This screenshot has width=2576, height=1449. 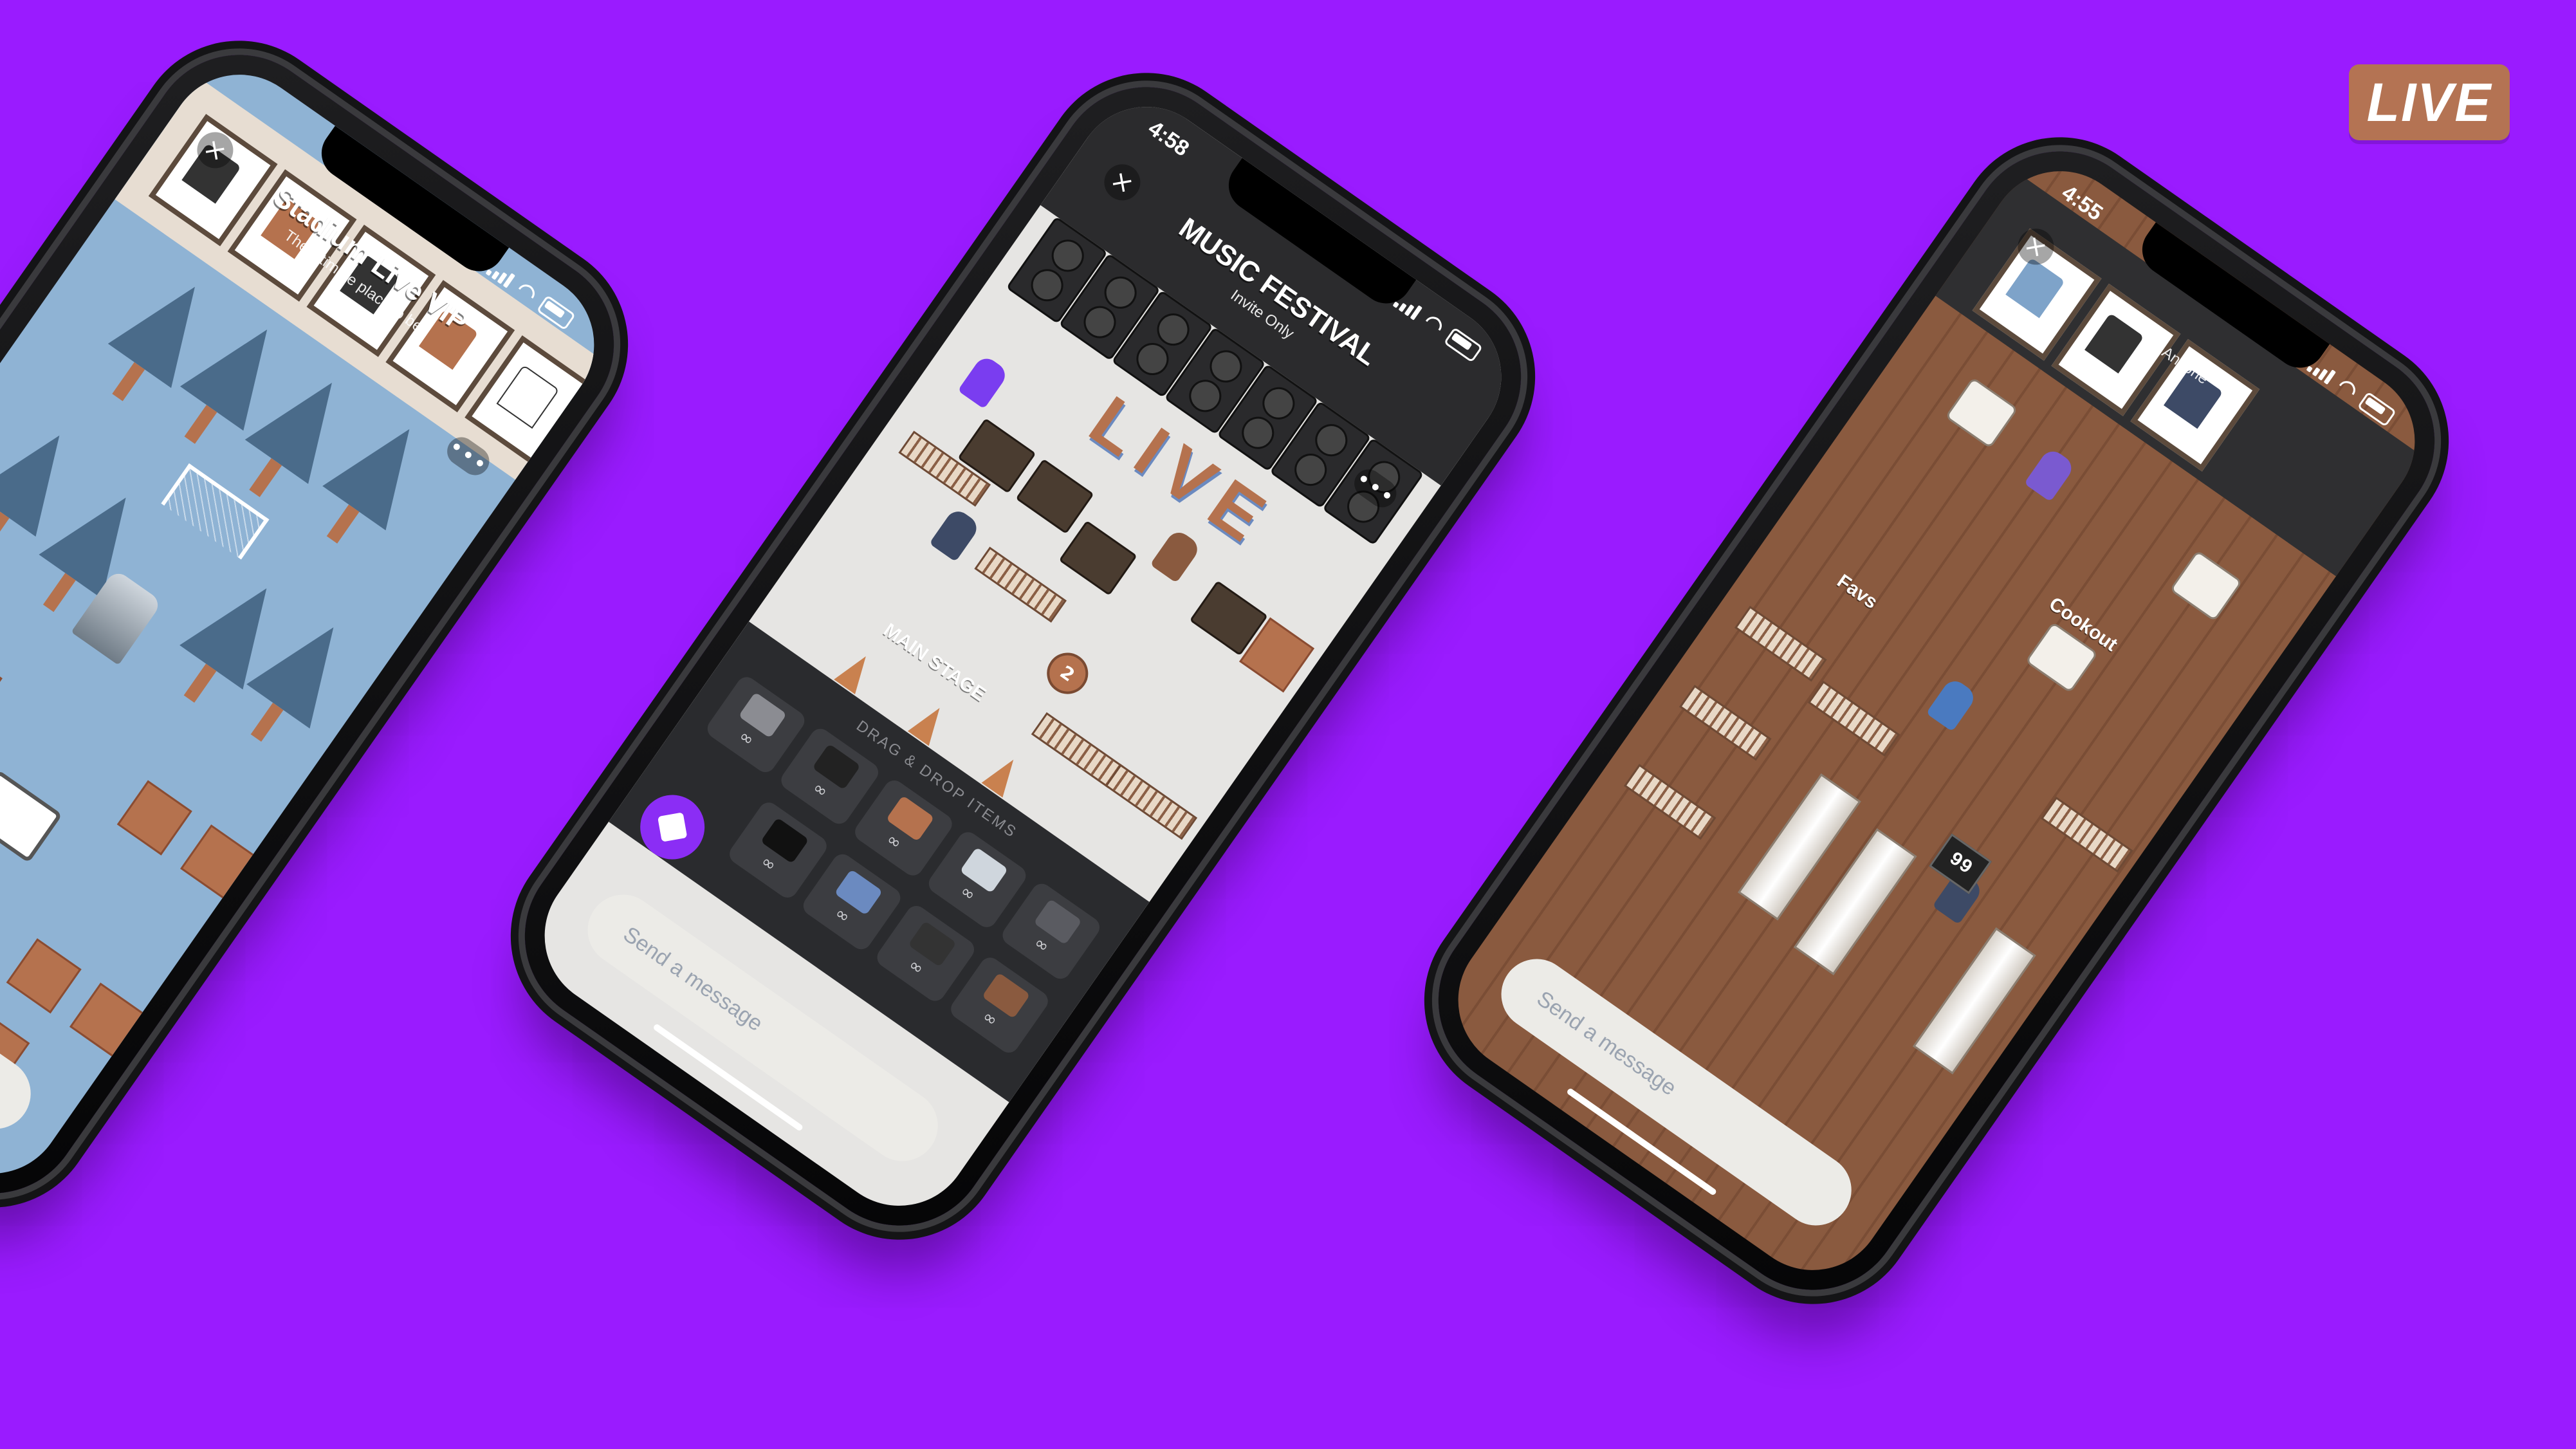 What do you see at coordinates (215, 511) in the screenshot?
I see `soccer-goal` at bounding box center [215, 511].